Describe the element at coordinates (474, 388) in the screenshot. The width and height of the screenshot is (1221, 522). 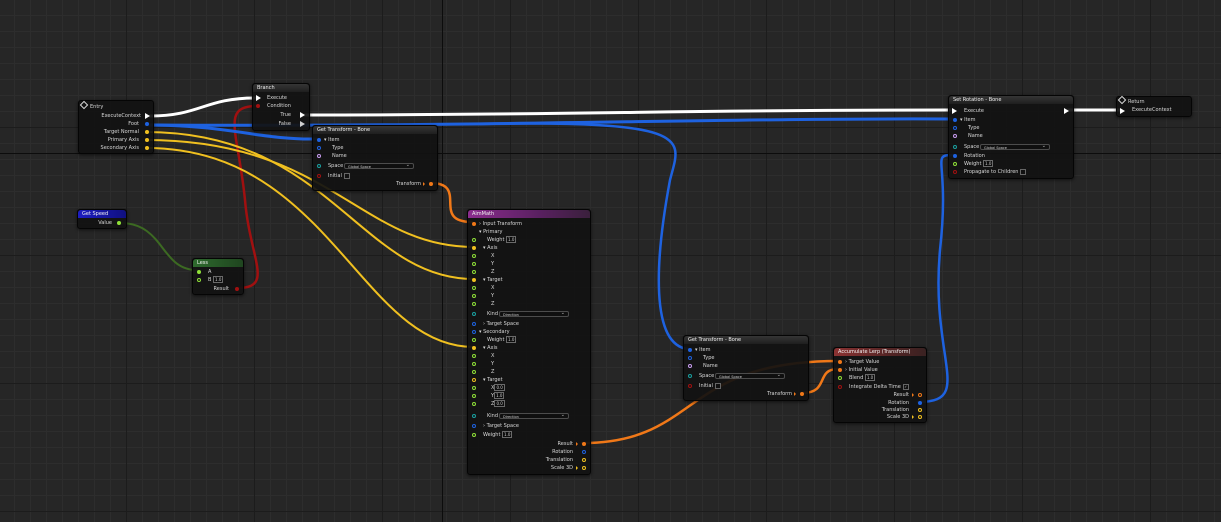
I see `aim-secondary-target-x-pin` at that location.